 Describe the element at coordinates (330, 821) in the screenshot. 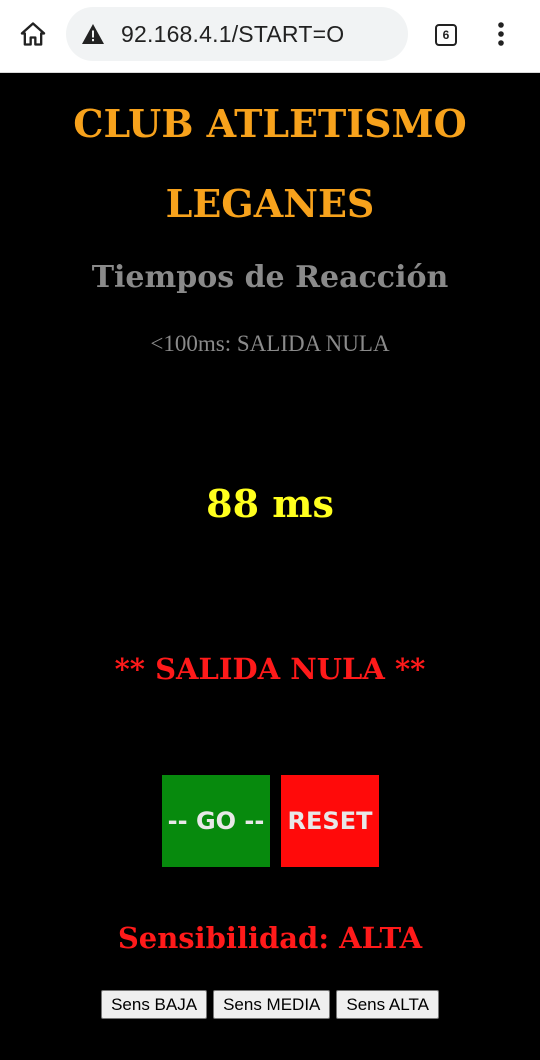

I see `reset-button: RESET` at that location.